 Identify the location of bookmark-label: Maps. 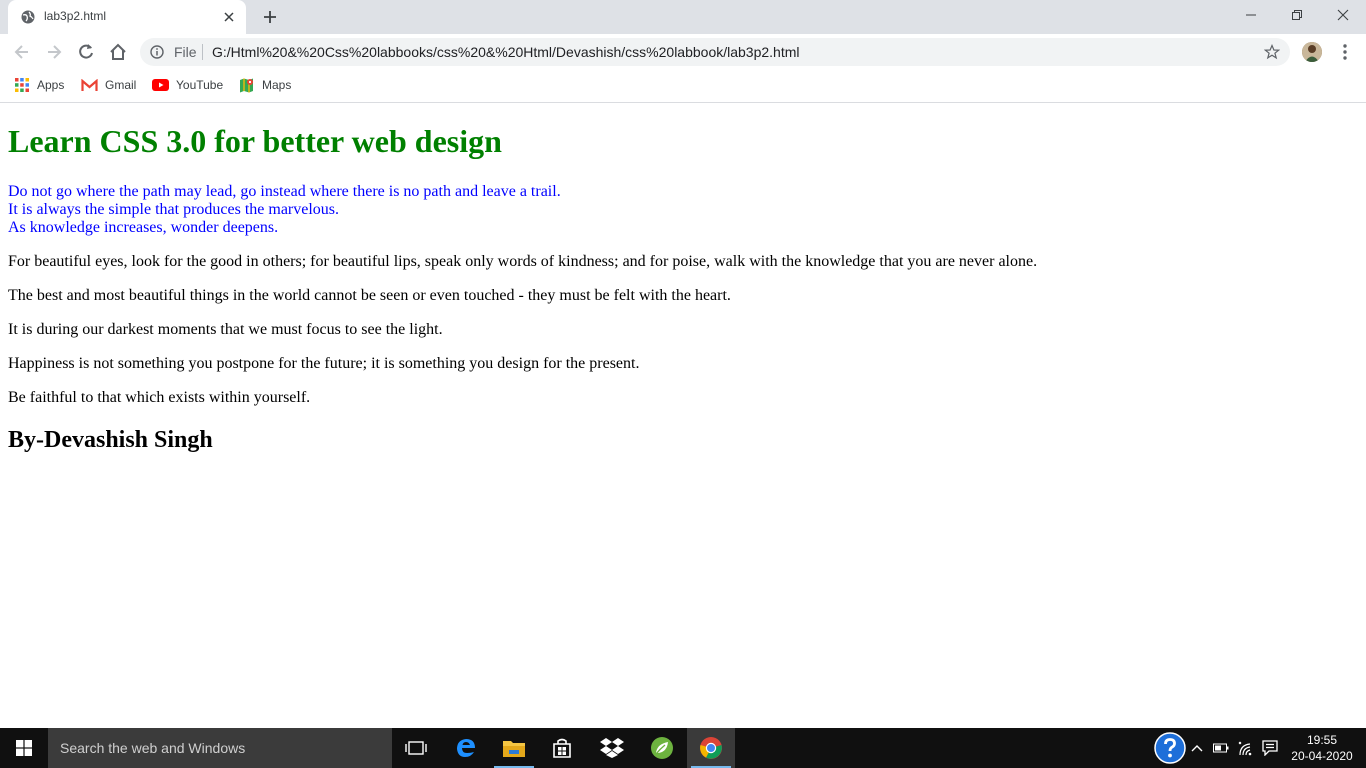
(277, 85).